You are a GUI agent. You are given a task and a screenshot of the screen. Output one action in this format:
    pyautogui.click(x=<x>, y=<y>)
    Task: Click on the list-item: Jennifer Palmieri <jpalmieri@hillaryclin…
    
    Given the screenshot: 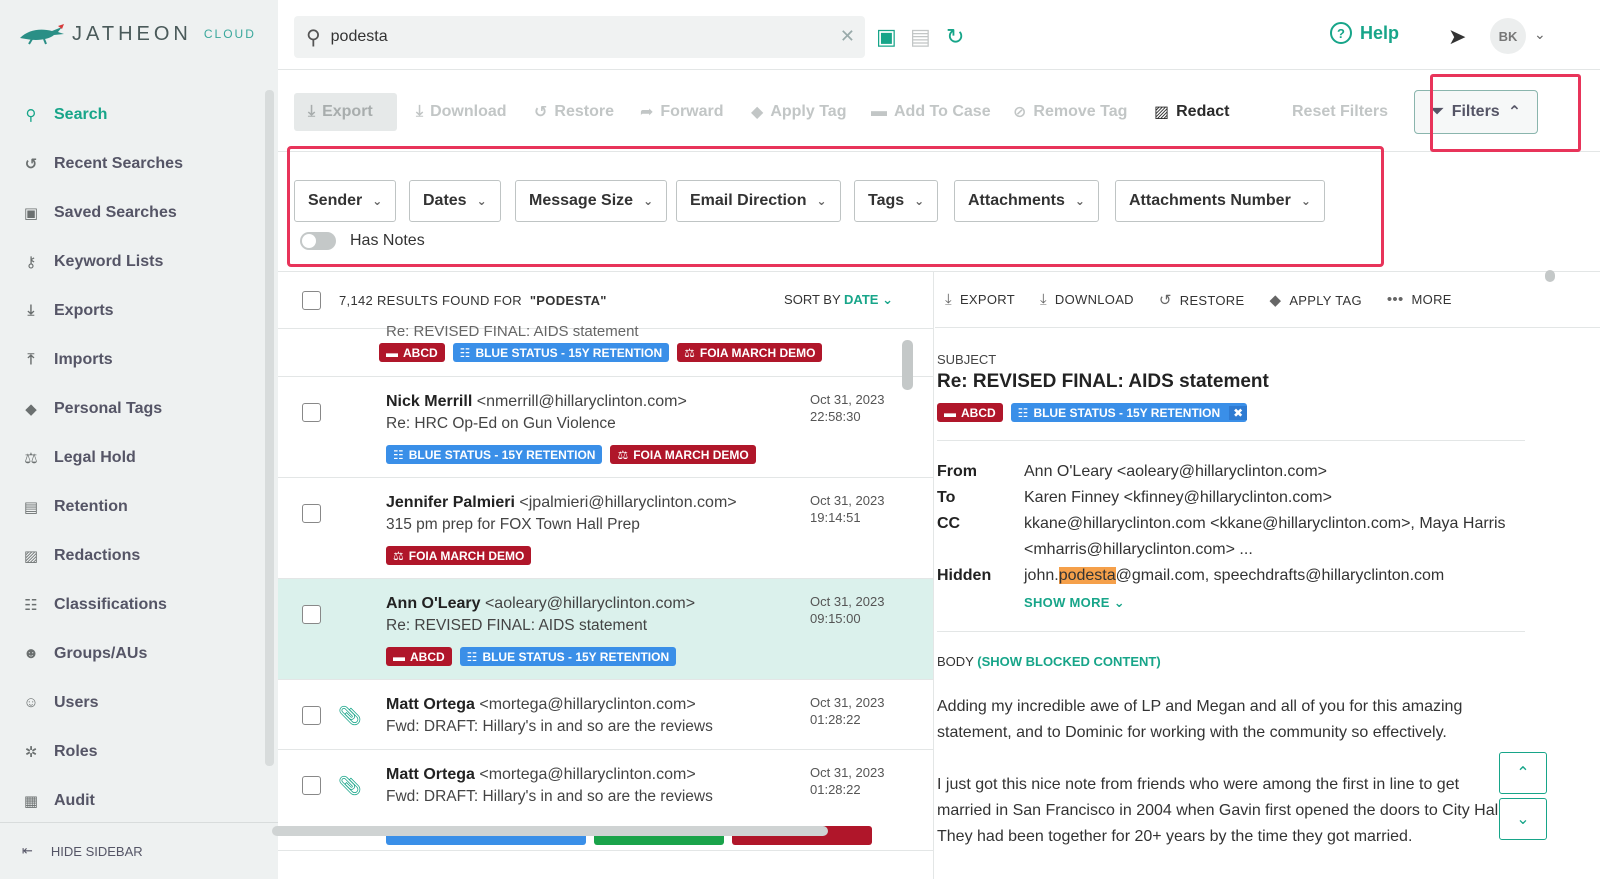 What is the action you would take?
    pyautogui.click(x=605, y=528)
    